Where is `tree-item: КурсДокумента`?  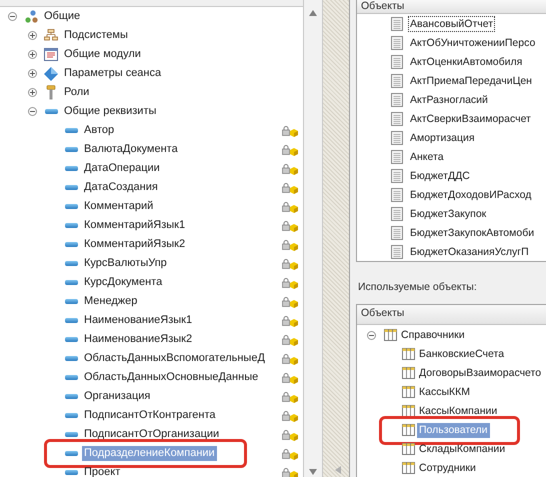 tree-item: КурсДокумента is located at coordinates (123, 282).